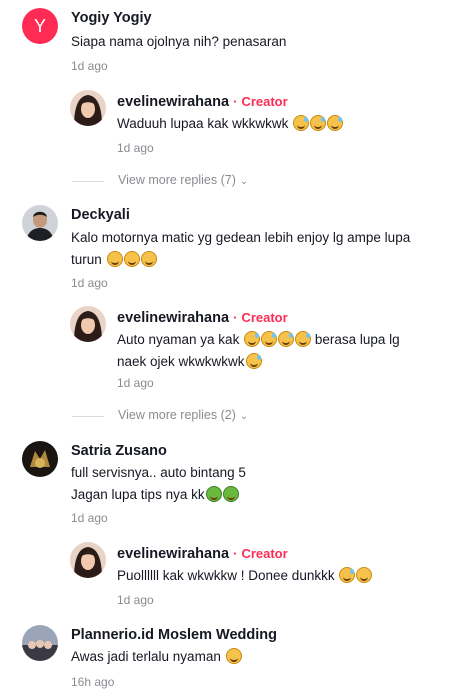 The image size is (449, 700). Describe the element at coordinates (222, 416) in the screenshot. I see `view-more-replies-button: View more replies (2) ⌄` at that location.